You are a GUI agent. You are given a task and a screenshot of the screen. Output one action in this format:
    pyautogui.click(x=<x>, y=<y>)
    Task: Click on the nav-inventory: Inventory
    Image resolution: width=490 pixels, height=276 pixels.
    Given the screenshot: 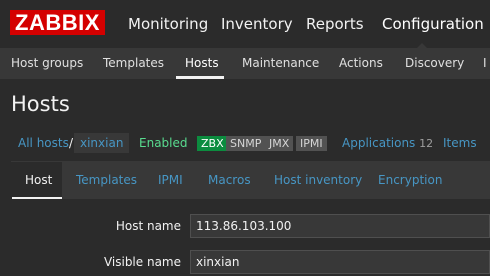 What is the action you would take?
    pyautogui.click(x=257, y=24)
    